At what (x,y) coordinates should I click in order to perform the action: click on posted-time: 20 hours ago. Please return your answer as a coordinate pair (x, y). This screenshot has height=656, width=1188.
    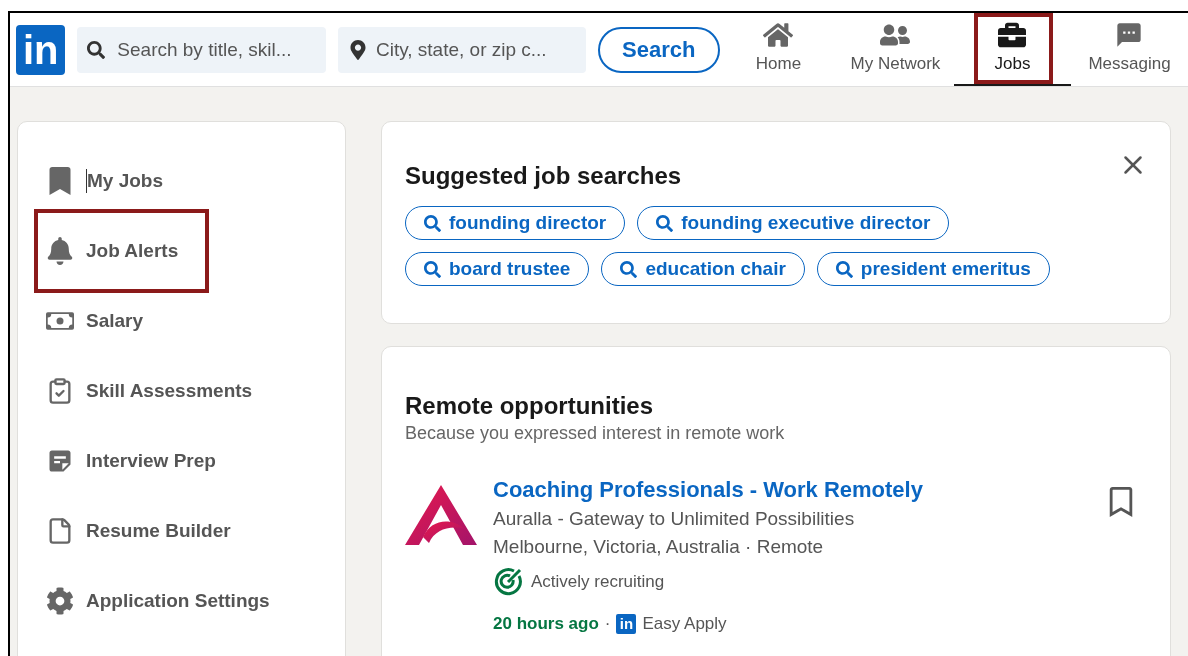
    Looking at the image, I should click on (546, 624).